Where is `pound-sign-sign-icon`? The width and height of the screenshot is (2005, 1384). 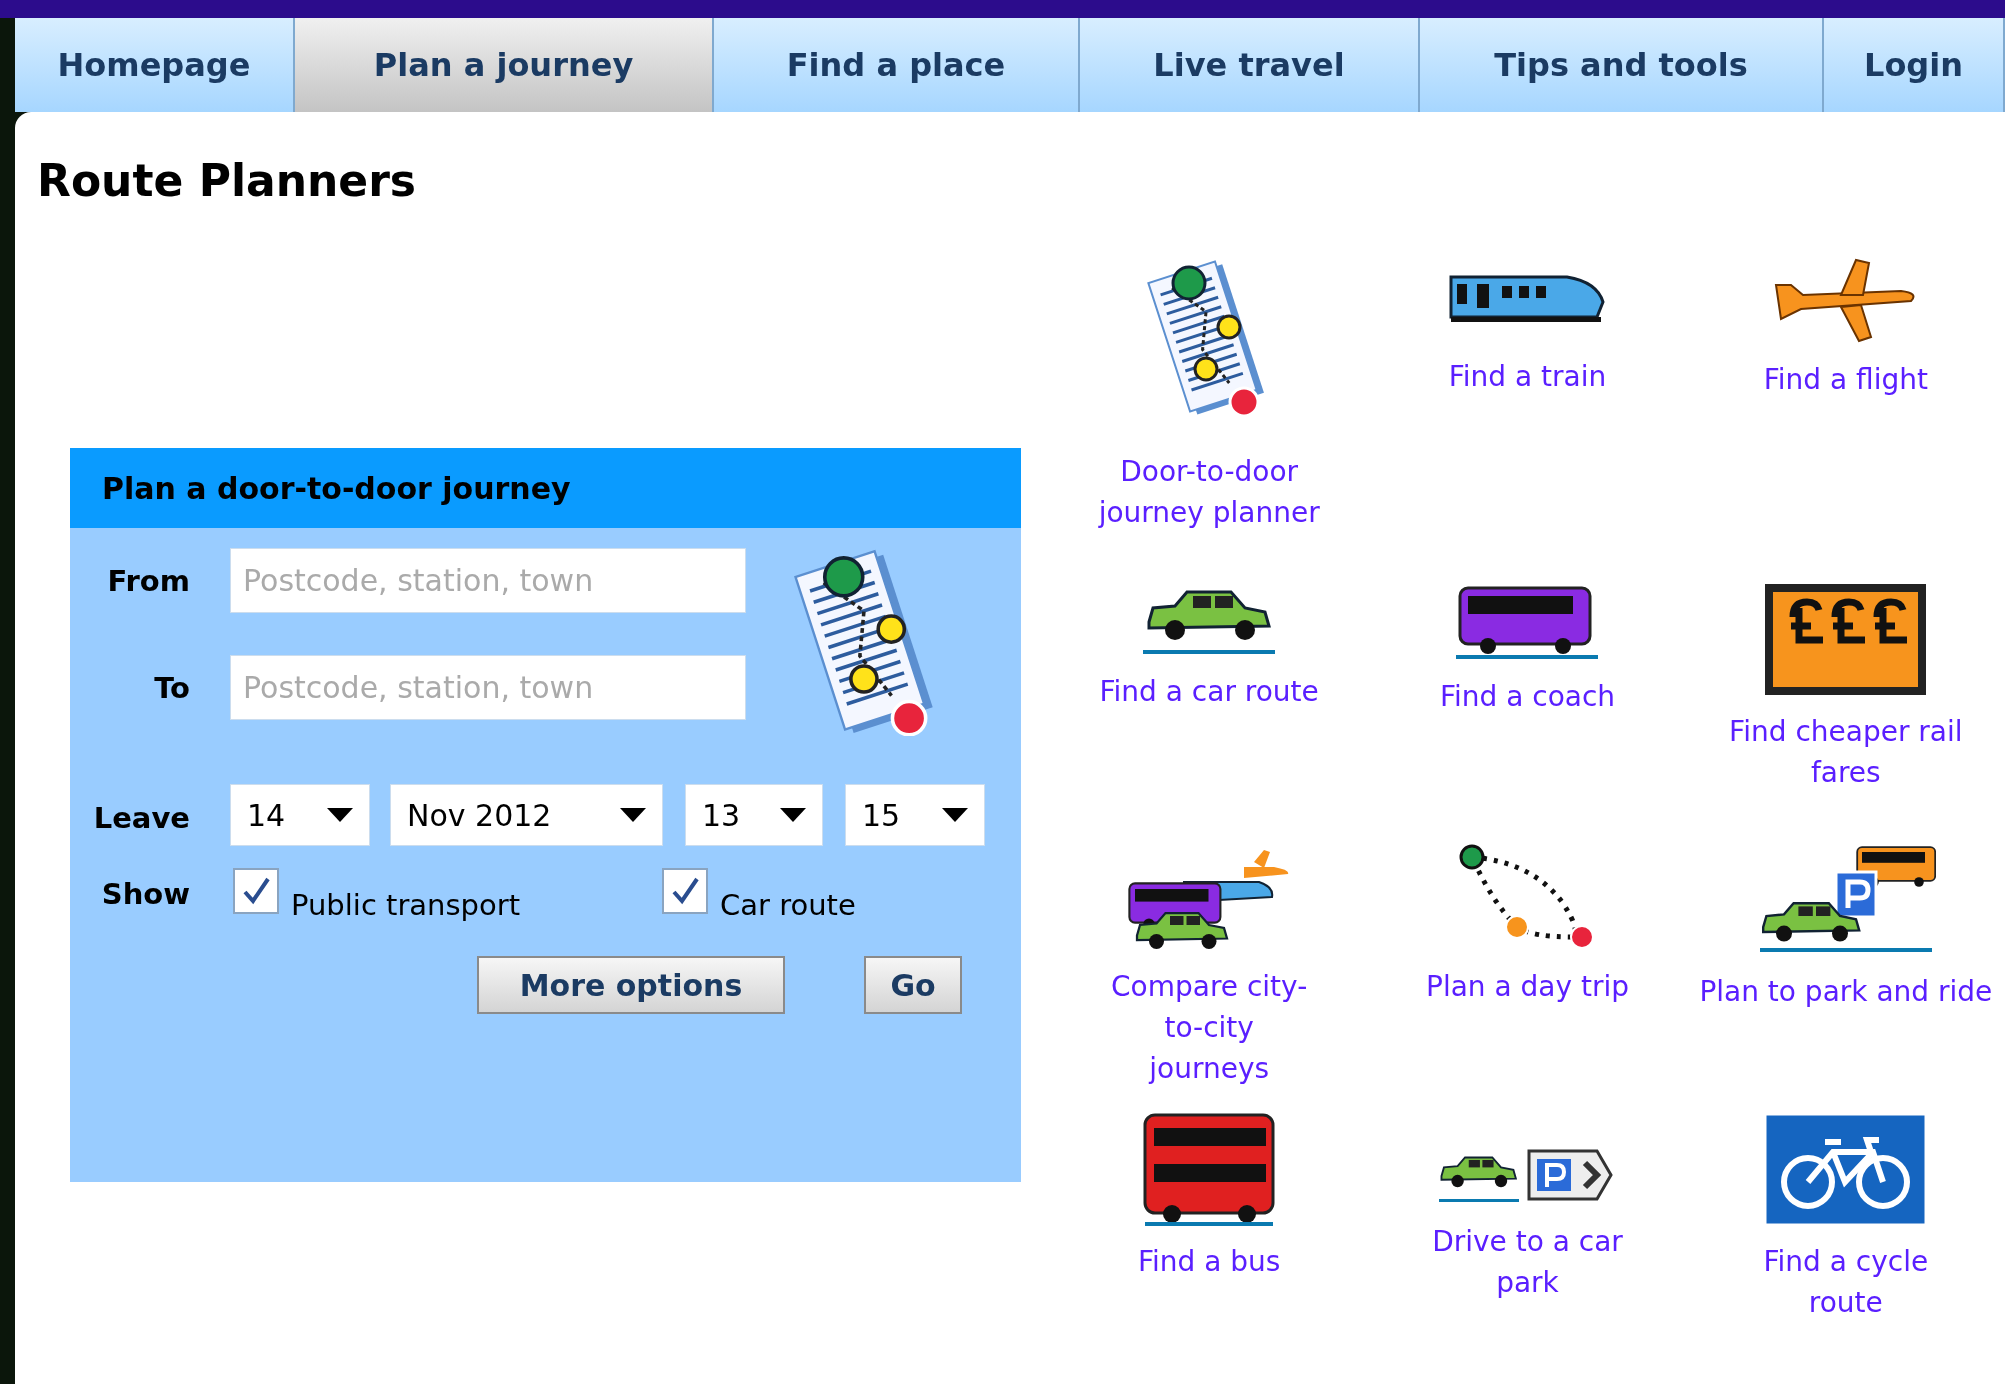
pound-sign-sign-icon is located at coordinates (1846, 639).